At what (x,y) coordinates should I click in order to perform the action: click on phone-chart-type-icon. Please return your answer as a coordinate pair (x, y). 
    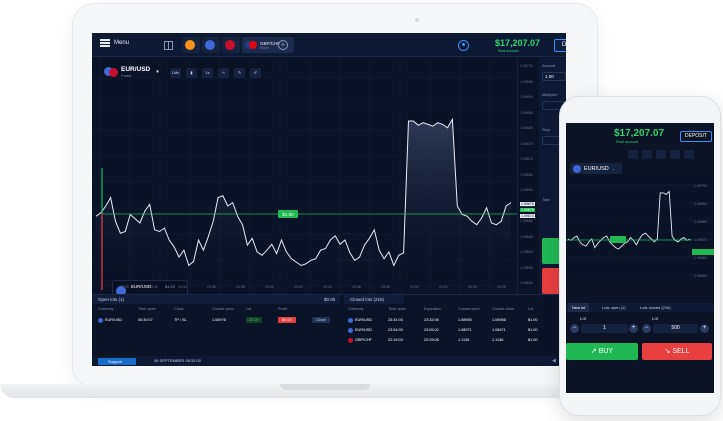
    Looking at the image, I should click on (633, 154).